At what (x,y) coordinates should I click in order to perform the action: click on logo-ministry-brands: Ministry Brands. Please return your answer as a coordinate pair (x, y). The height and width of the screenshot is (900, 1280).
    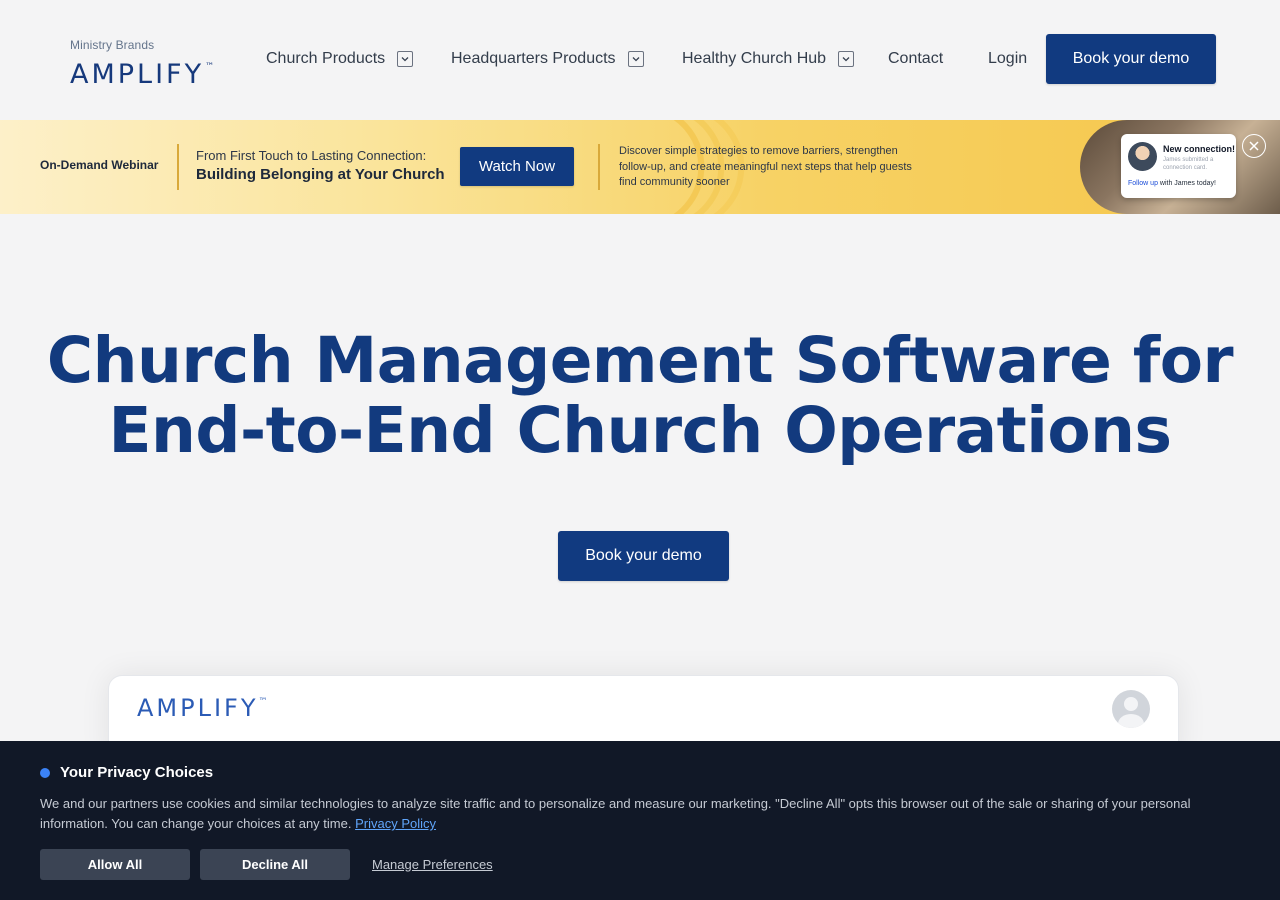
    Looking at the image, I should click on (112, 45).